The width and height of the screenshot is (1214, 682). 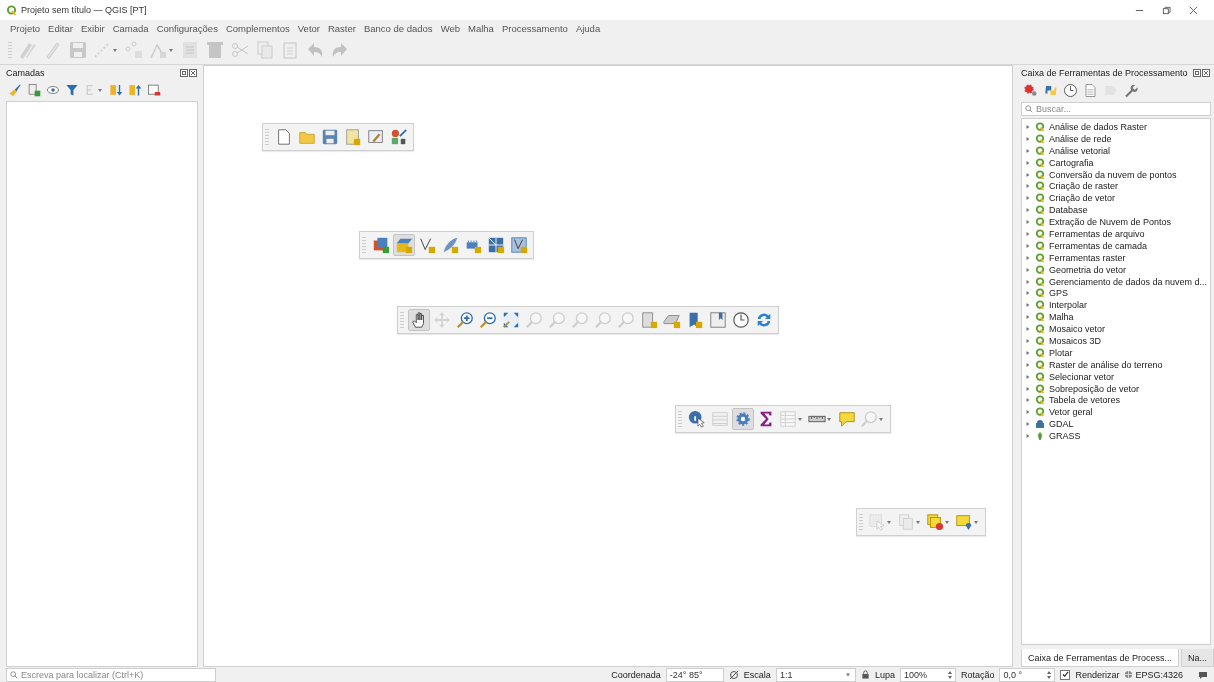 I want to click on tree-item: Raster de análise do terreno, so click(x=1106, y=364).